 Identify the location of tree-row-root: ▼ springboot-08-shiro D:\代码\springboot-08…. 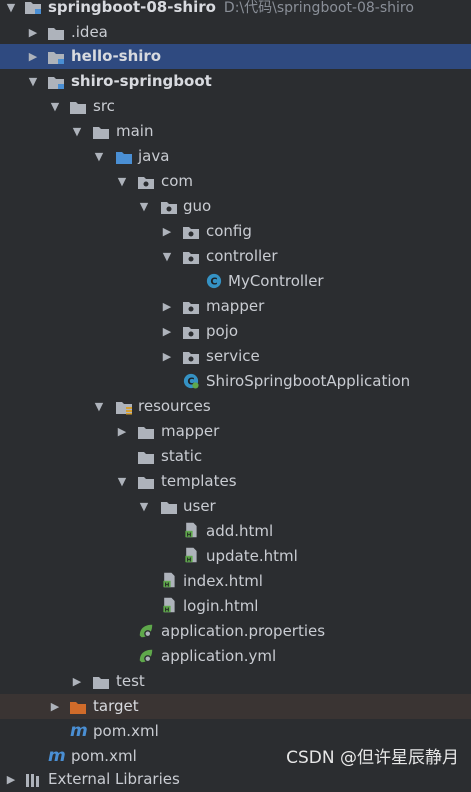
(235, 10).